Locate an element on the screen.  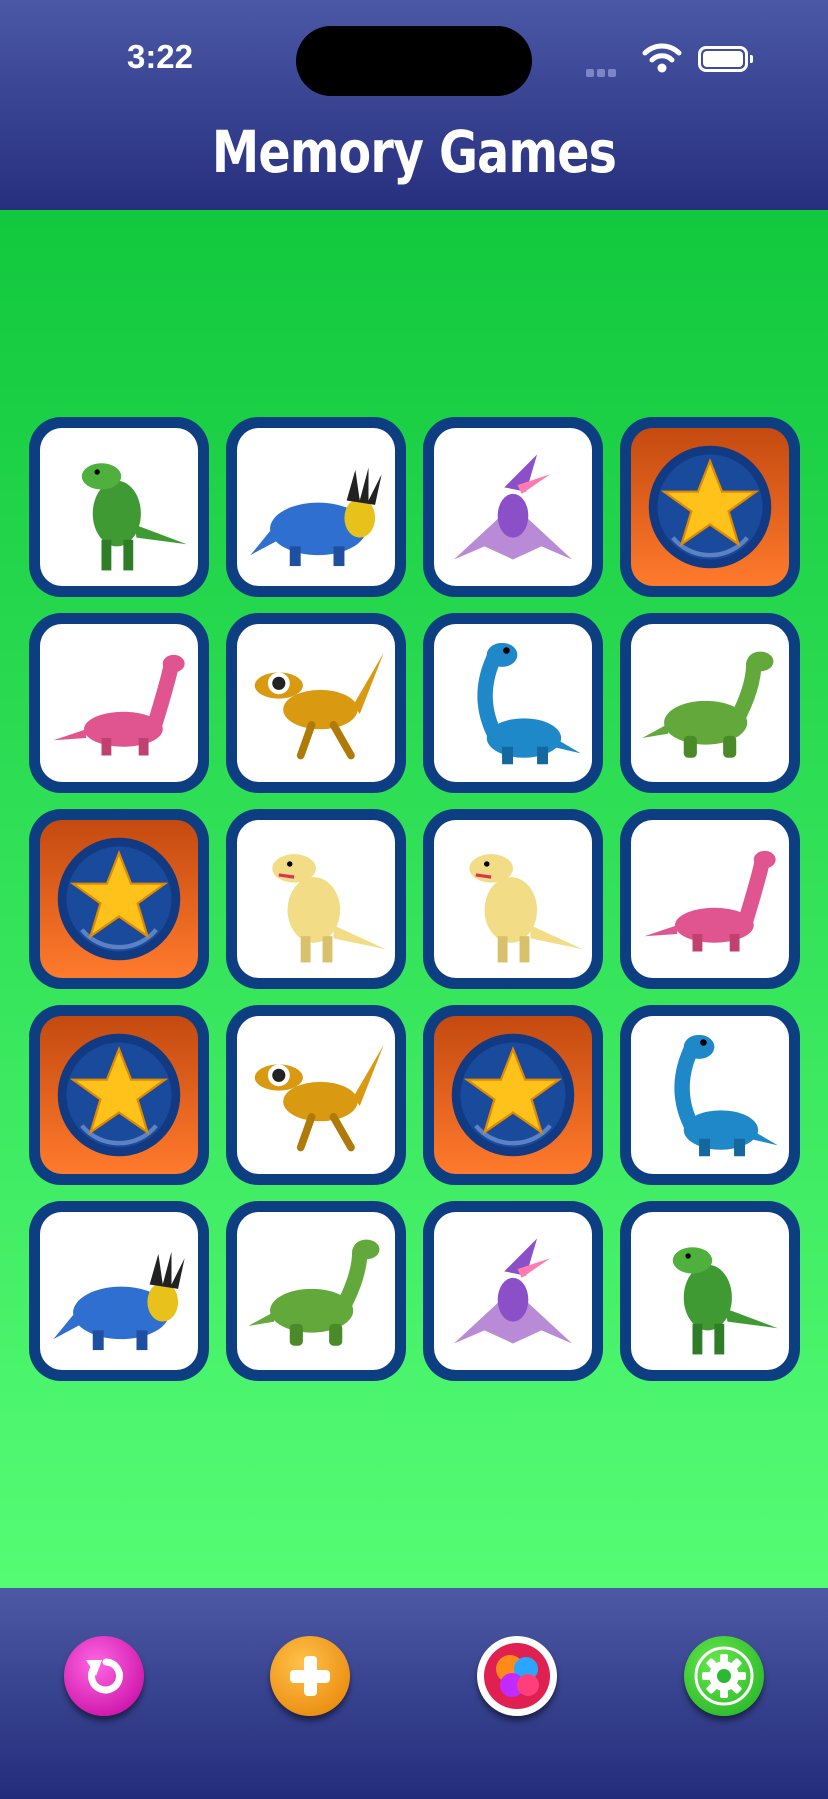
bottom-toolbar is located at coordinates (414, 1693).